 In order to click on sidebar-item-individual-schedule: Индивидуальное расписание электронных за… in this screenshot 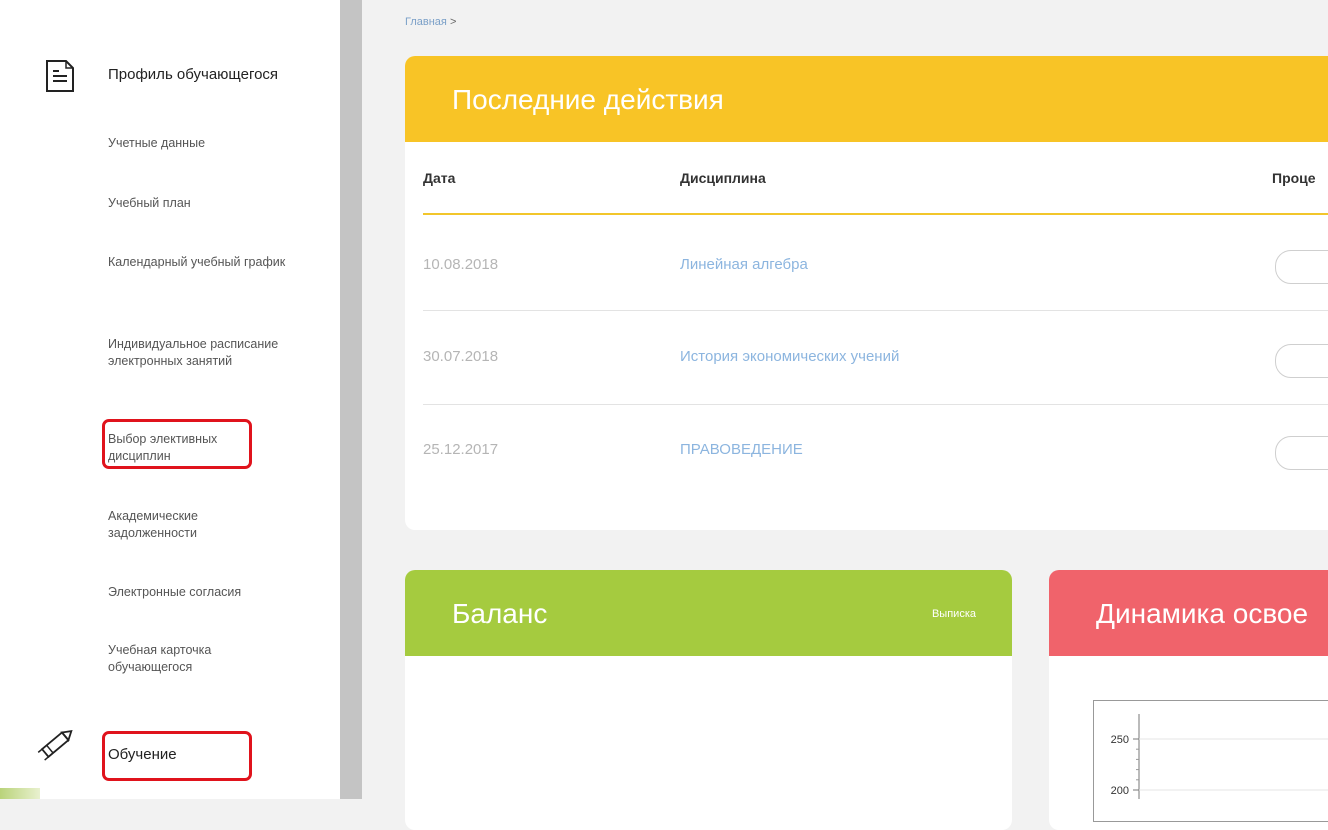, I will do `click(210, 353)`.